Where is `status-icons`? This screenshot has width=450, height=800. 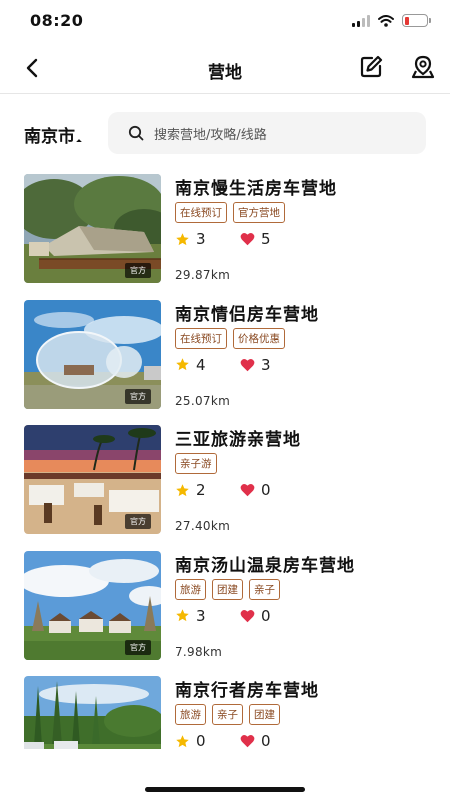 status-icons is located at coordinates (391, 20).